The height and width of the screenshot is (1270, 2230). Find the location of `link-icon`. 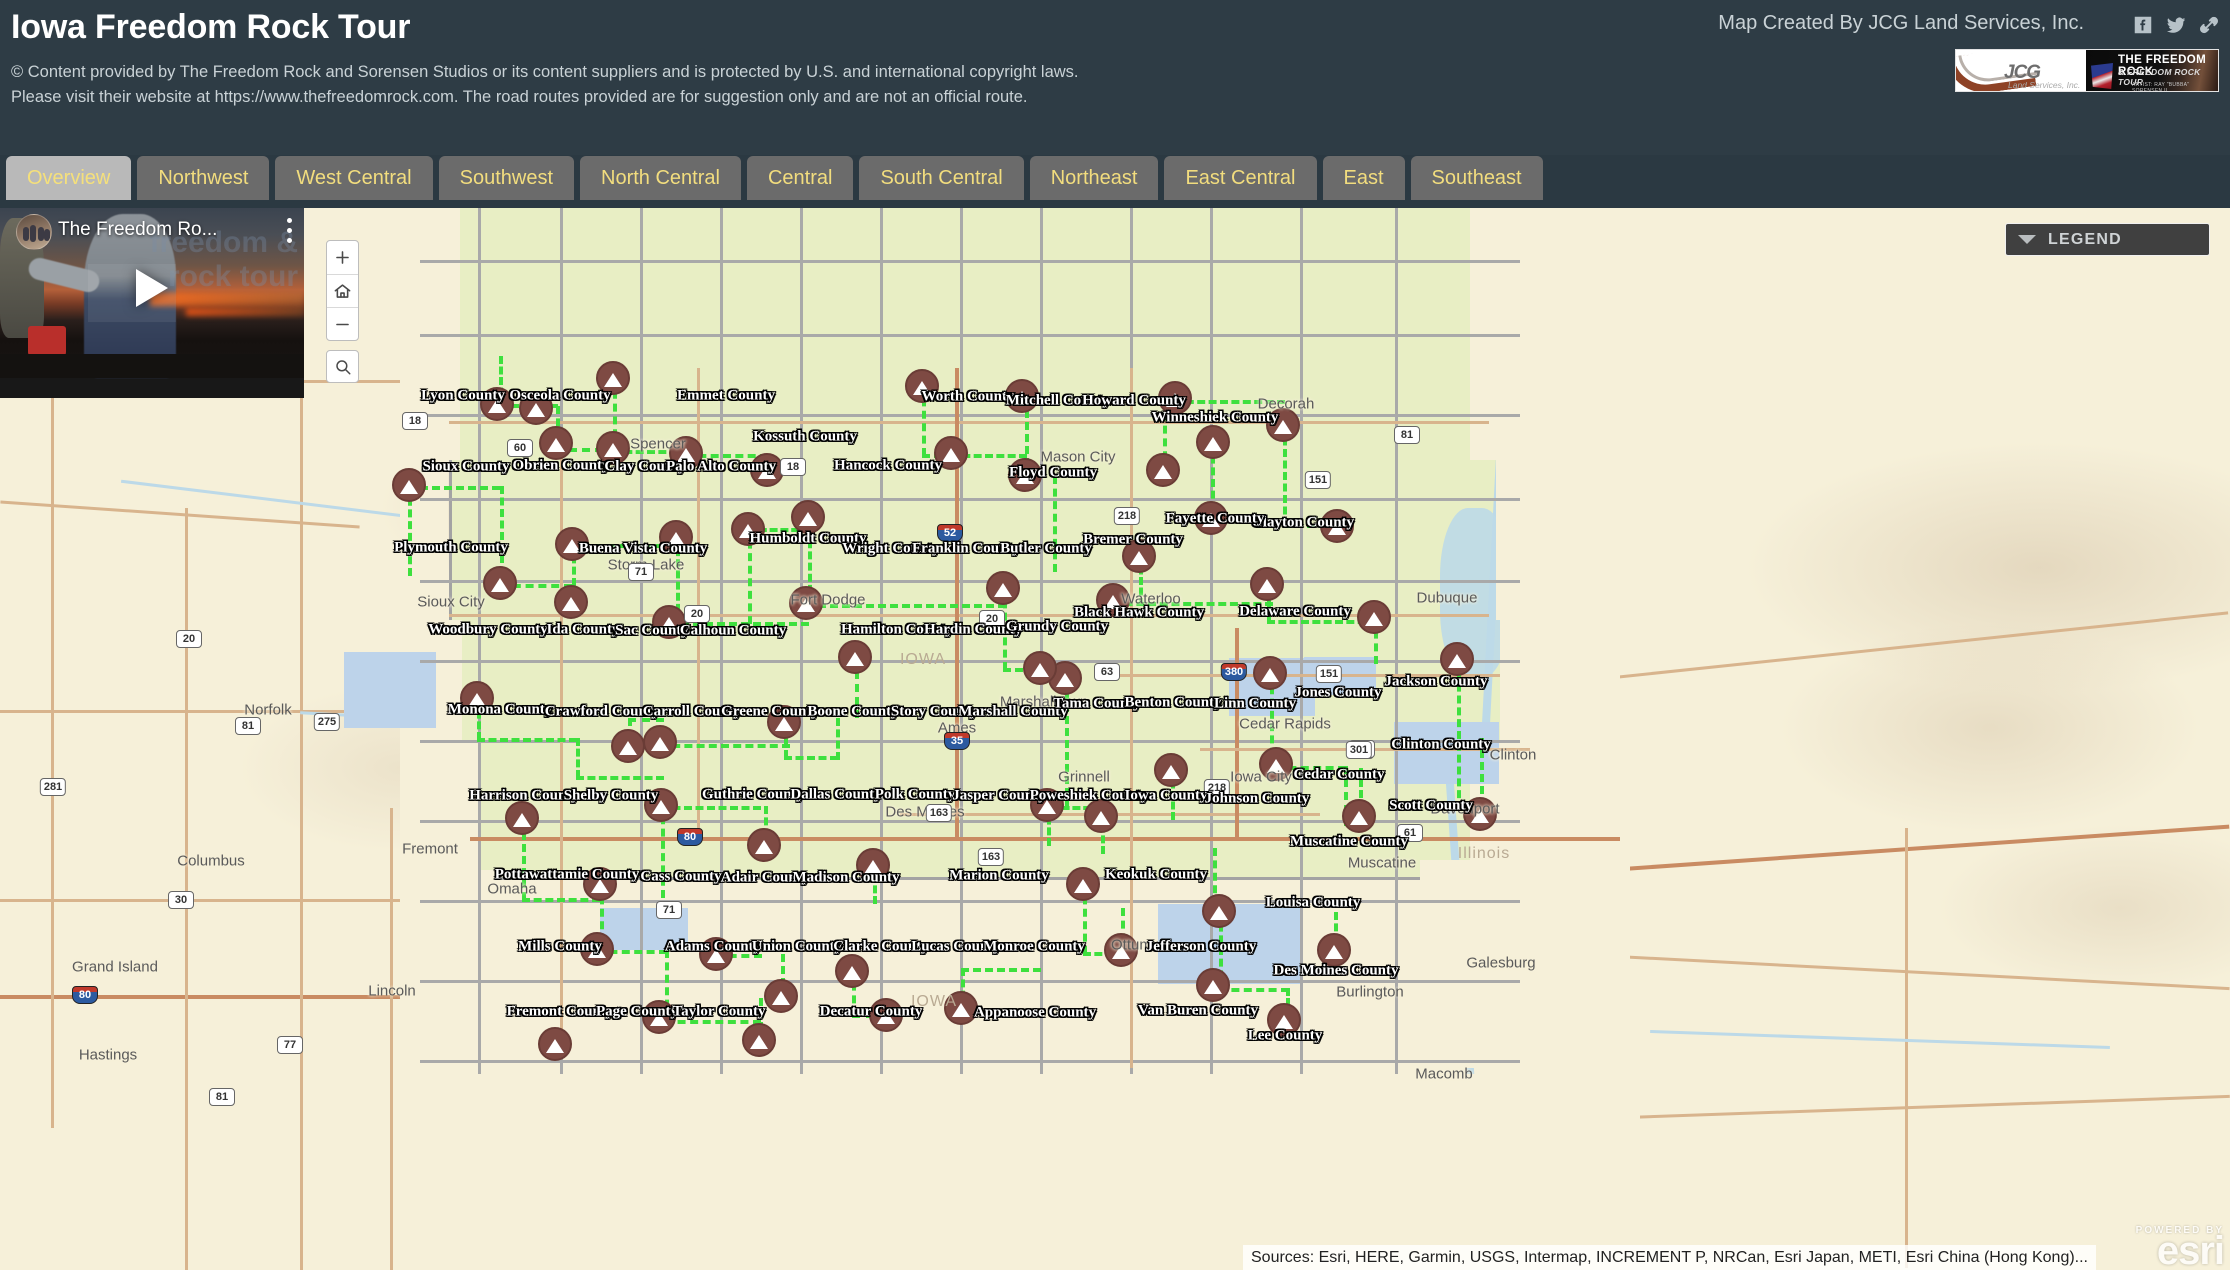

link-icon is located at coordinates (2209, 25).